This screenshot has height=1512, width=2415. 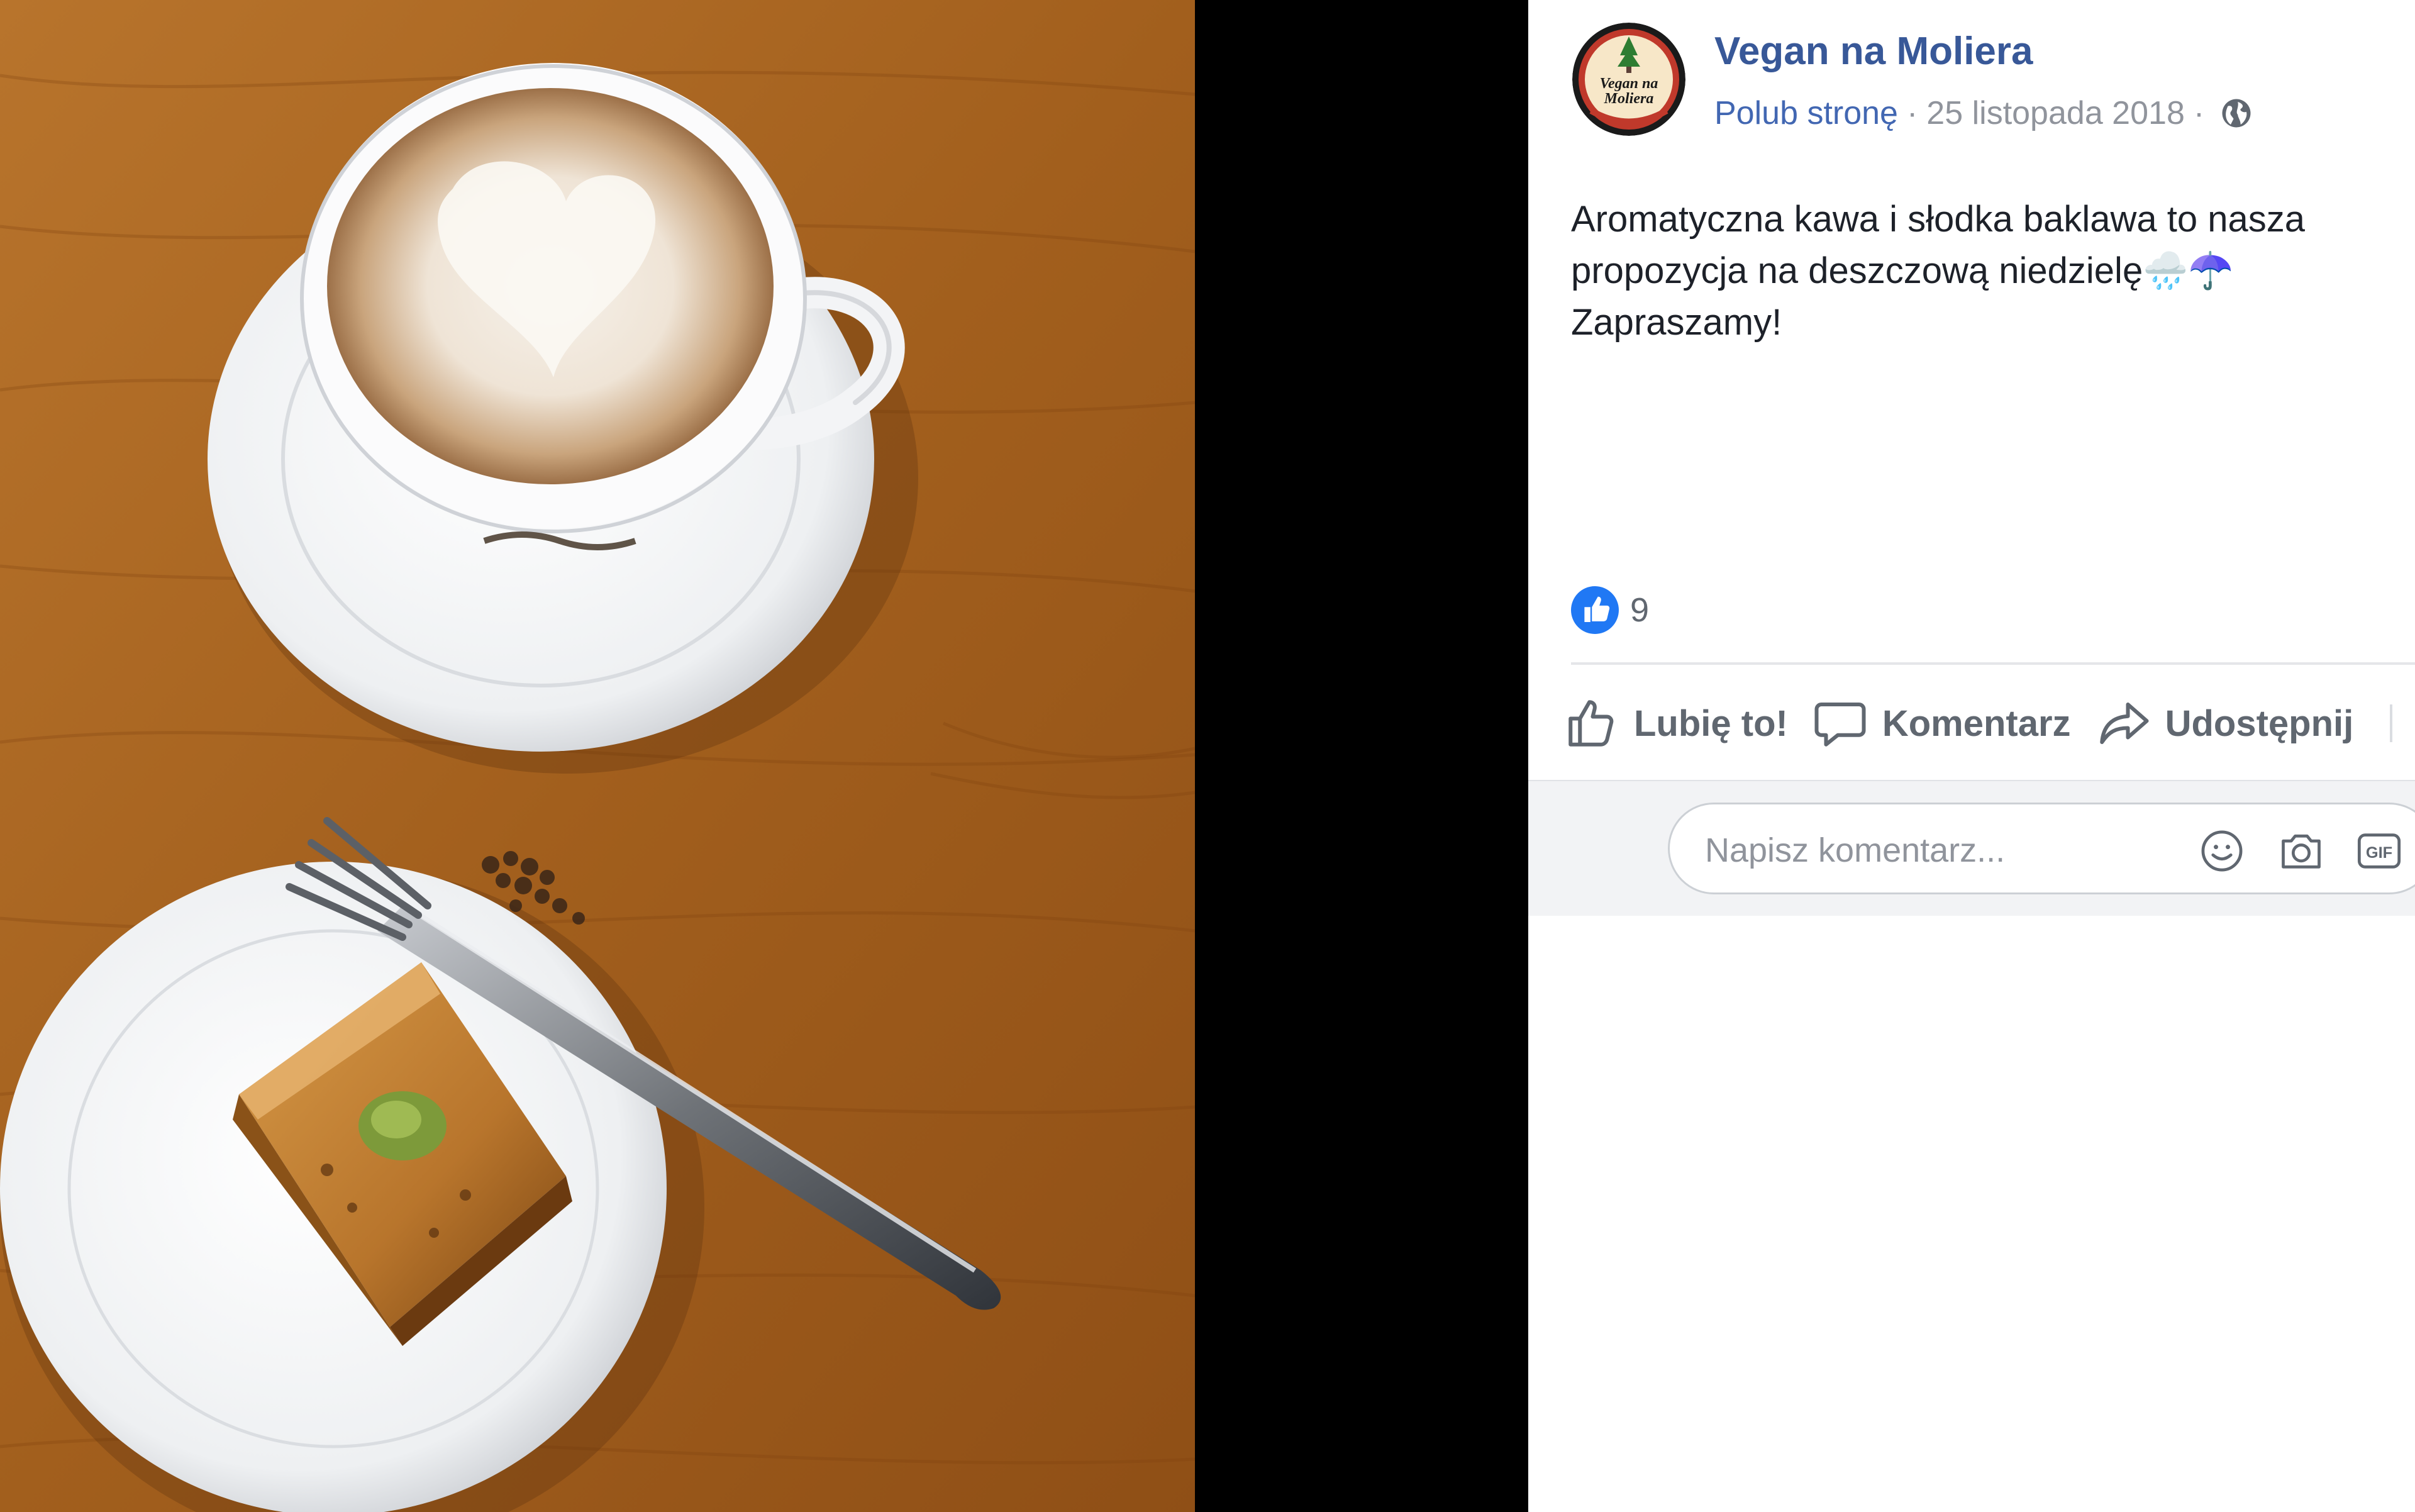 I want to click on post-text-line: Zapraszamy!, so click(x=1676, y=322).